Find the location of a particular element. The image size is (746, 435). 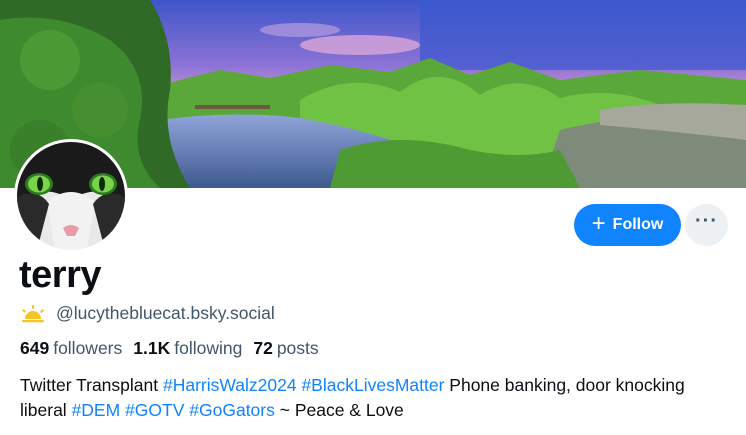

followers-count: 649 is located at coordinates (35, 348).